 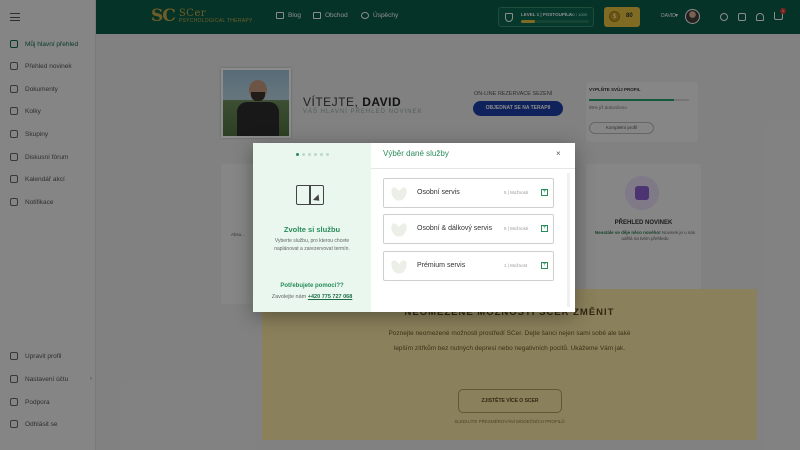 I want to click on step-indicator, so click(x=312, y=154).